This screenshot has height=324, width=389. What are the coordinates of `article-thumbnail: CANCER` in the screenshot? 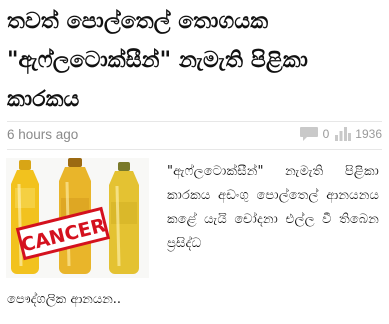 It's located at (77, 218).